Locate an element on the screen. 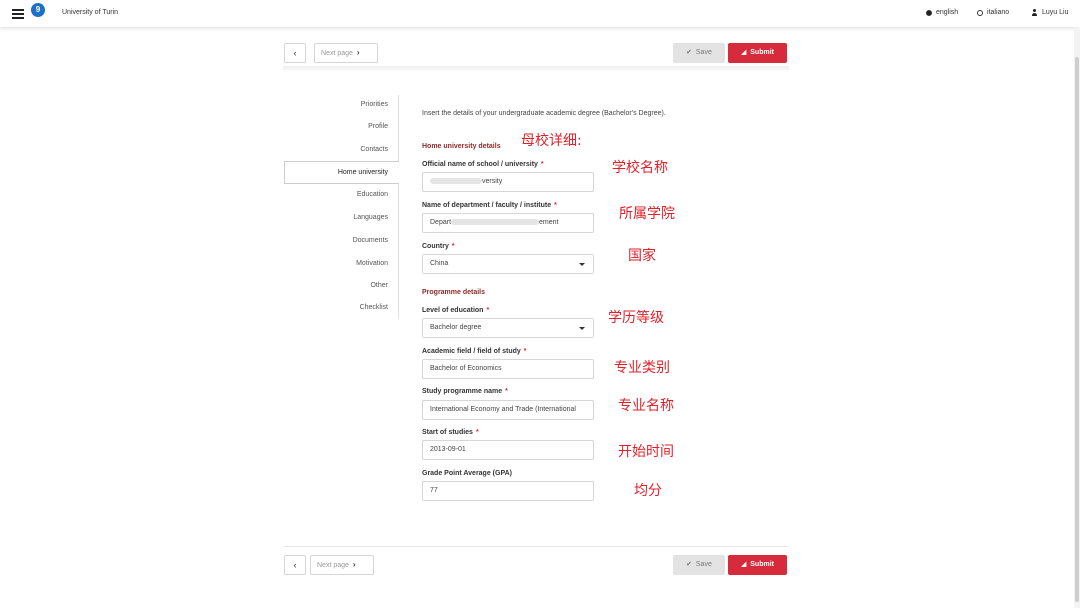  sidebar-item-documents: Documents is located at coordinates (370, 240).